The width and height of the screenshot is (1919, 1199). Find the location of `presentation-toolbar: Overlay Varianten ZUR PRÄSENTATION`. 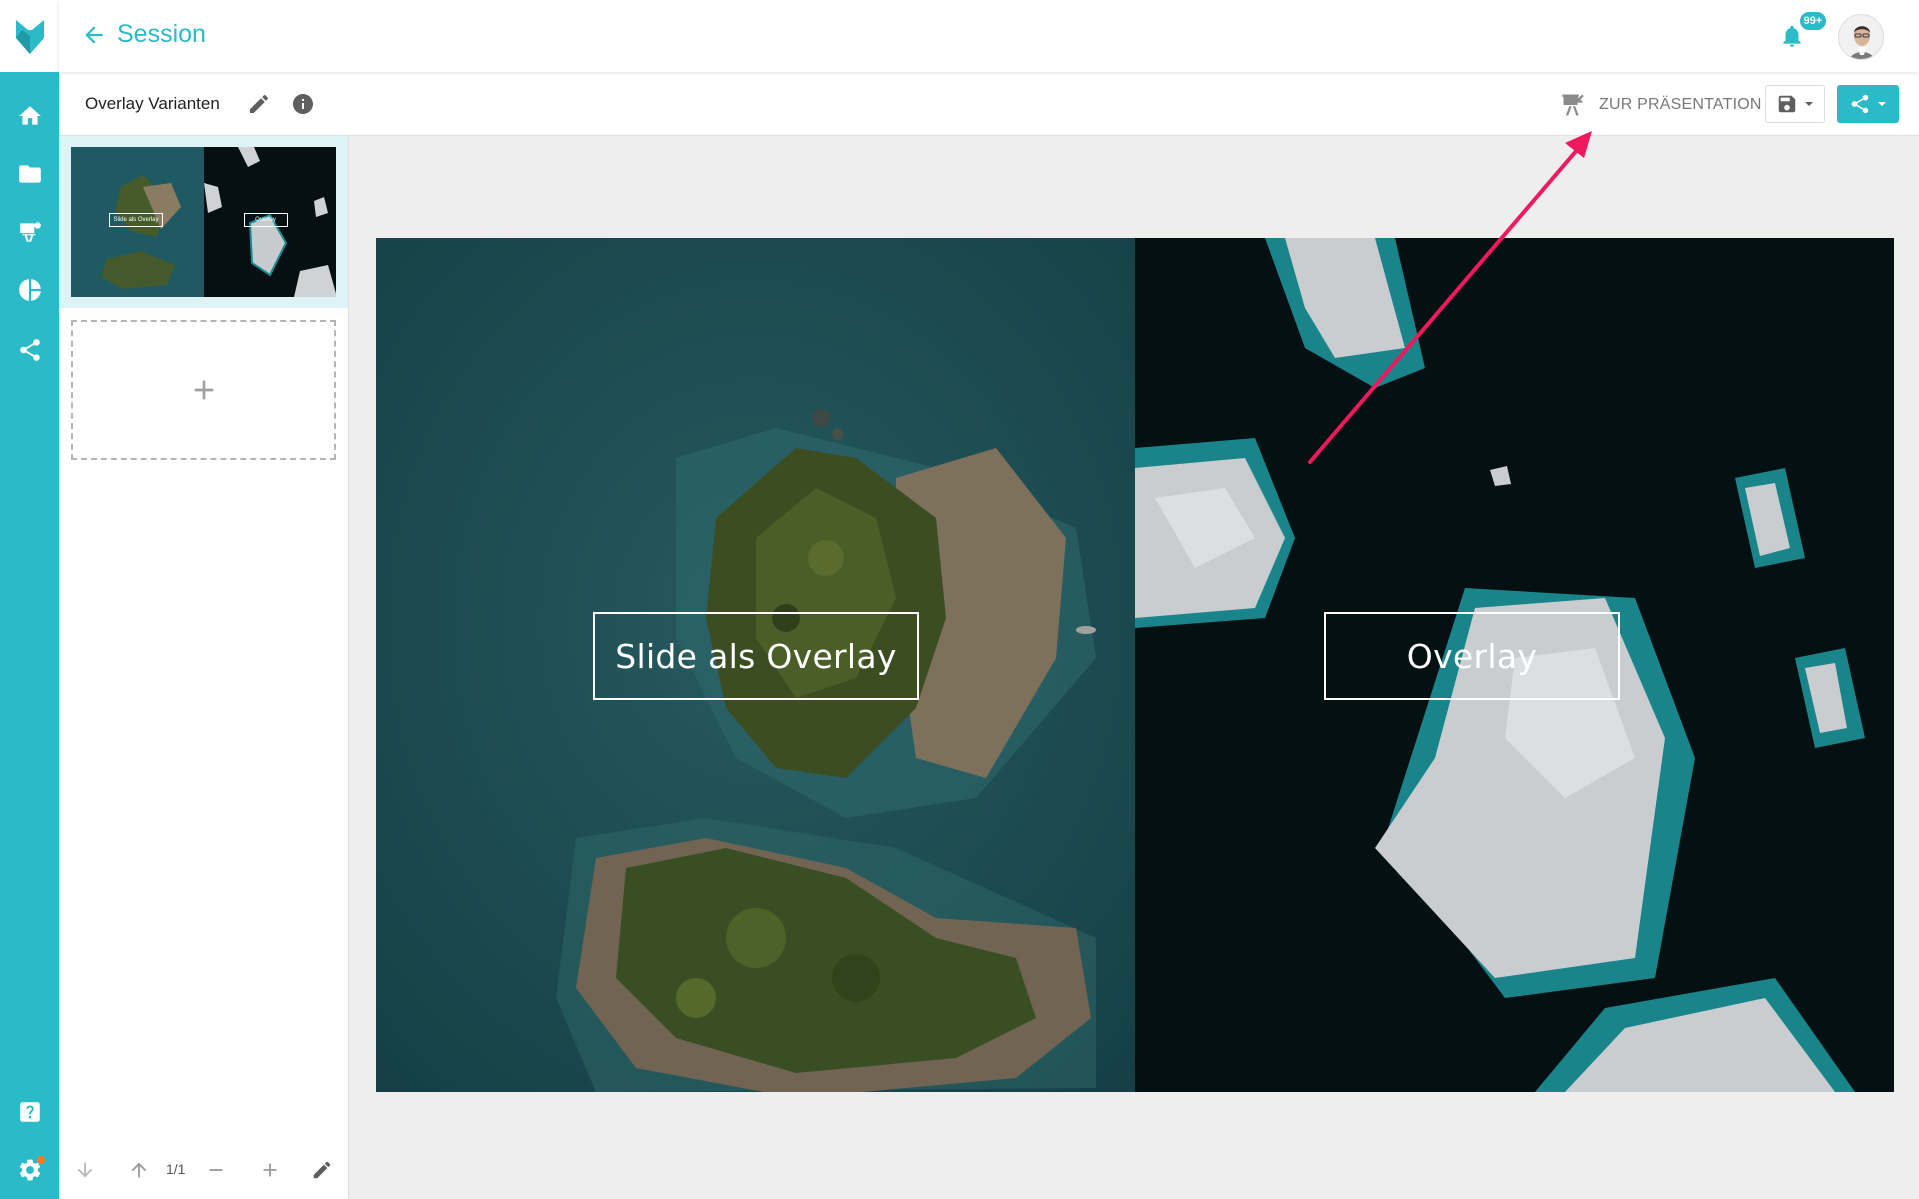

presentation-toolbar: Overlay Varianten ZUR PRÄSENTATION is located at coordinates (989, 104).